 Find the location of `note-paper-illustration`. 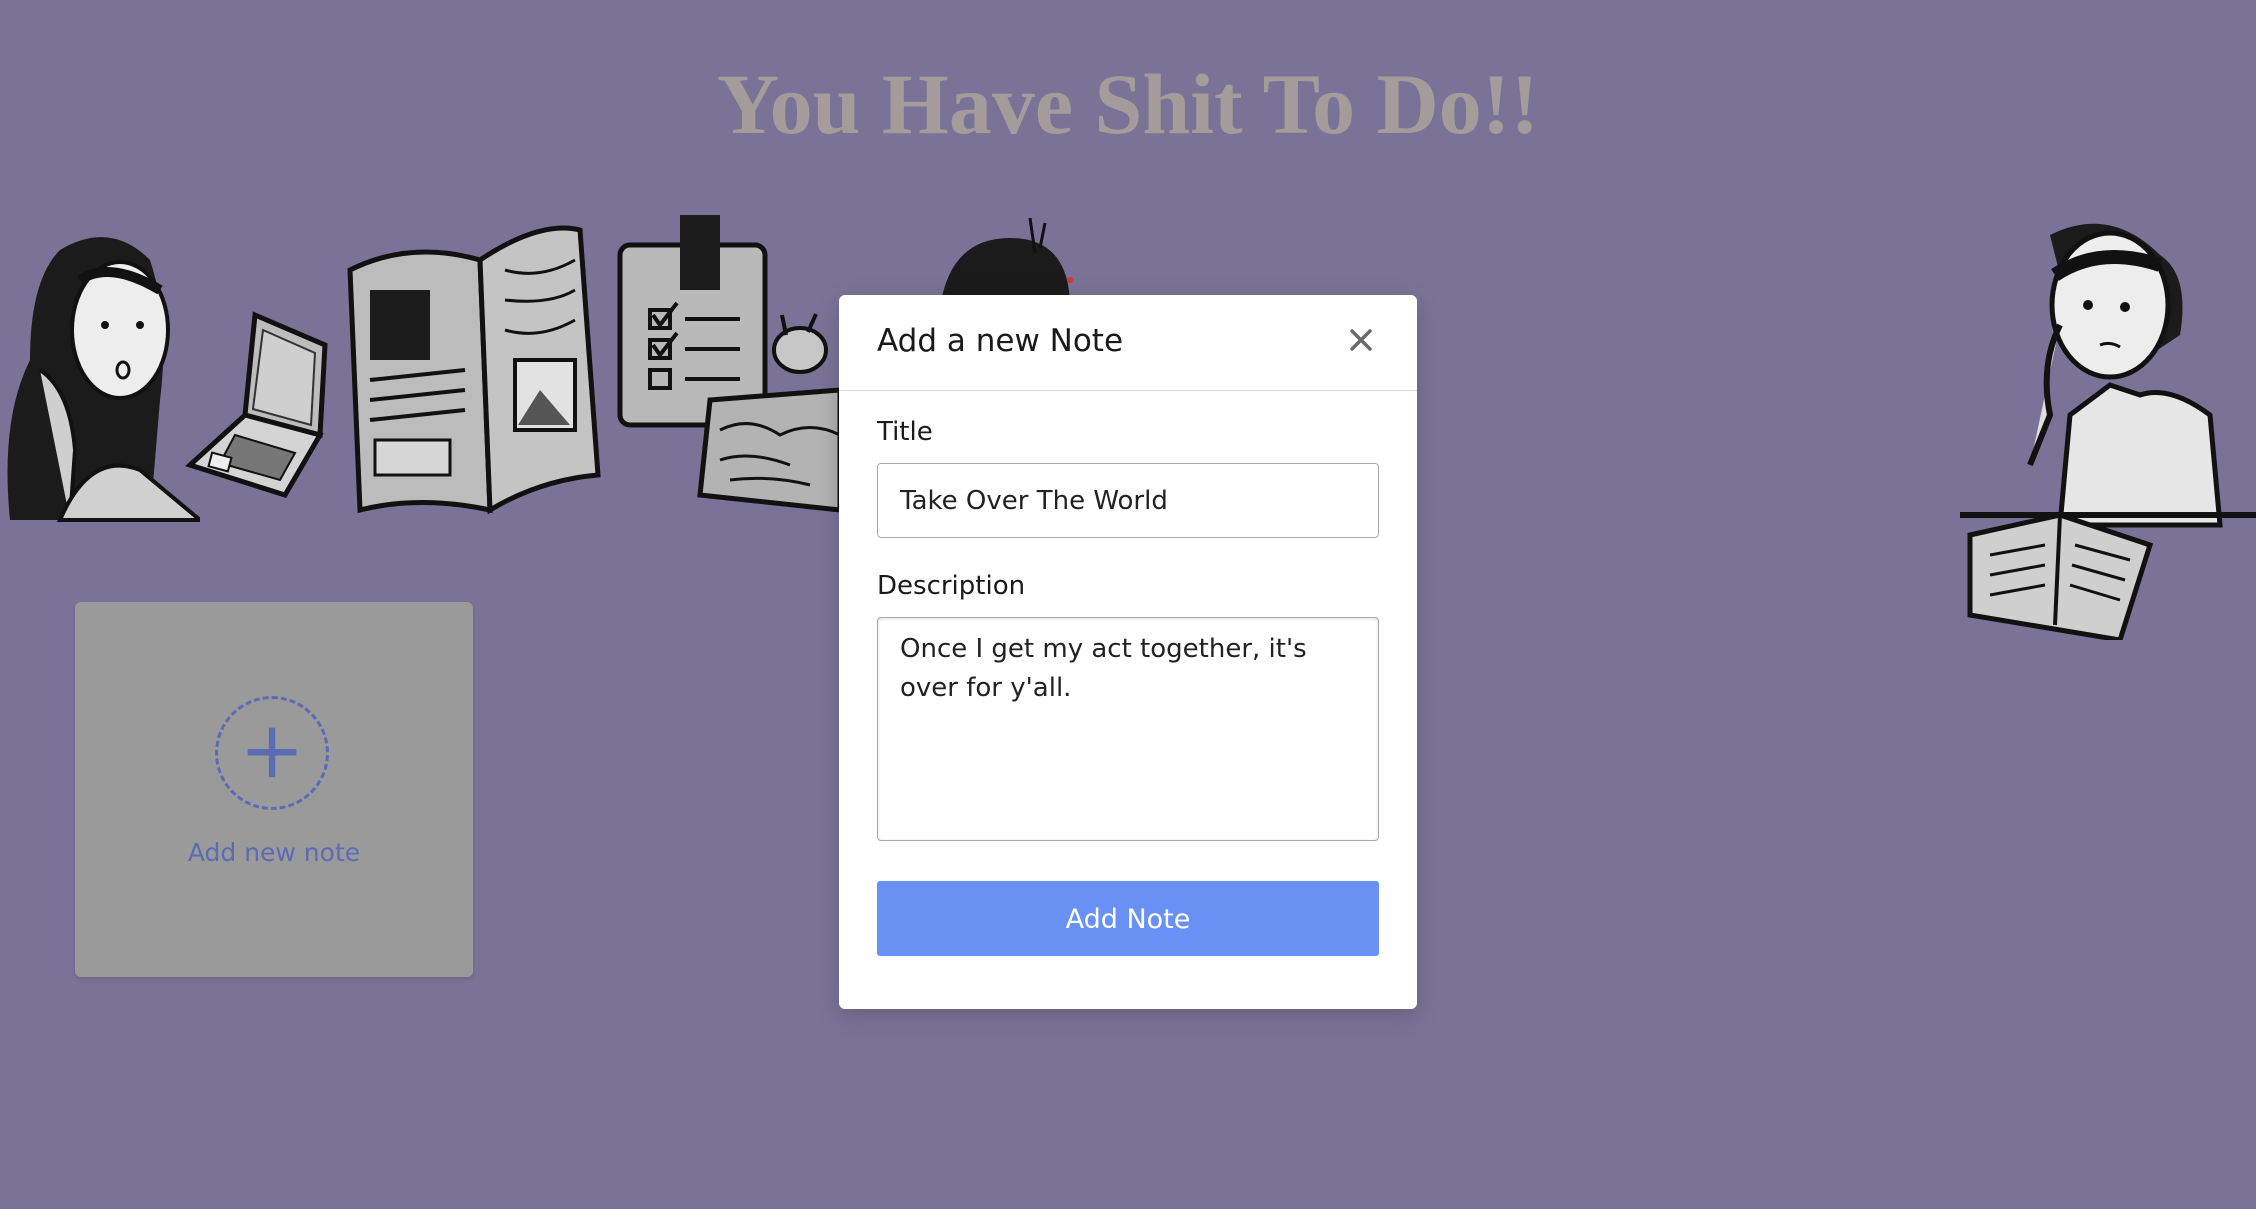

note-paper-illustration is located at coordinates (768, 413).